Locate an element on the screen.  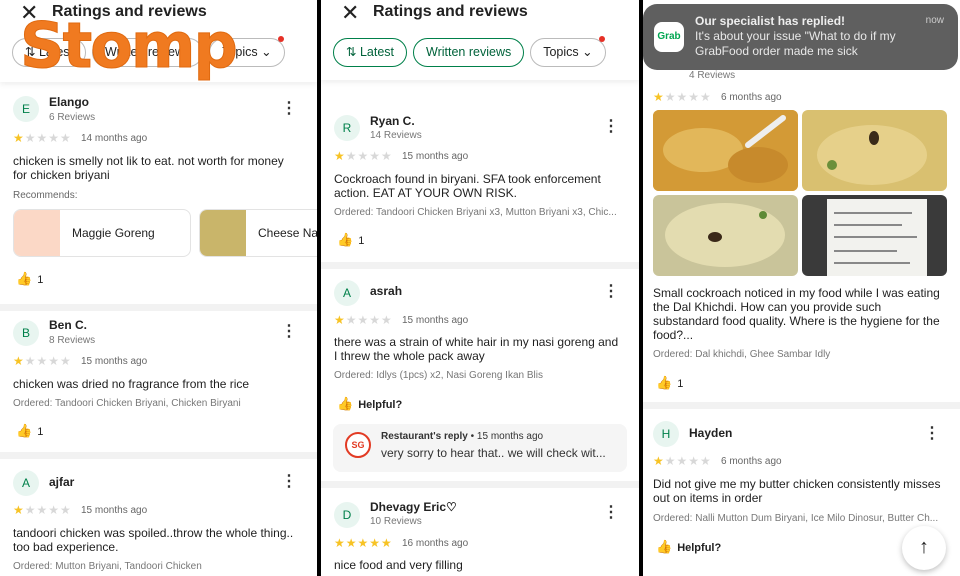
chip-written-reviews: Written reviews is located at coordinates (469, 52).